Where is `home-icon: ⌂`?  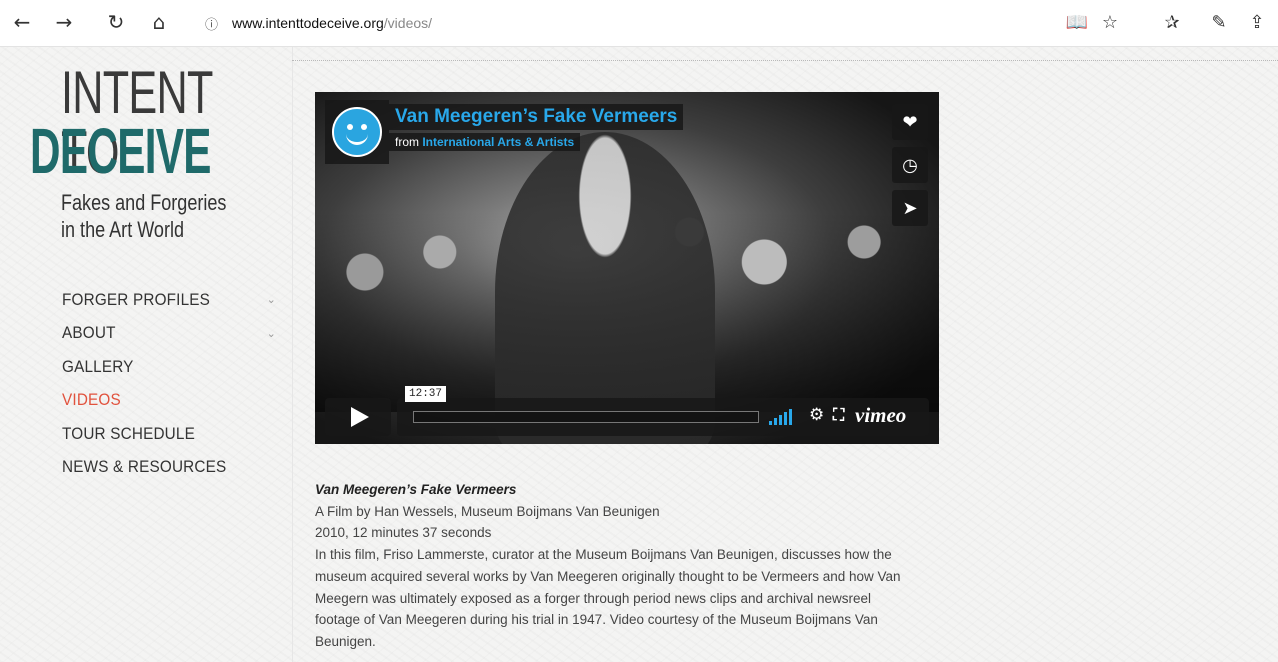 home-icon: ⌂ is located at coordinates (159, 22).